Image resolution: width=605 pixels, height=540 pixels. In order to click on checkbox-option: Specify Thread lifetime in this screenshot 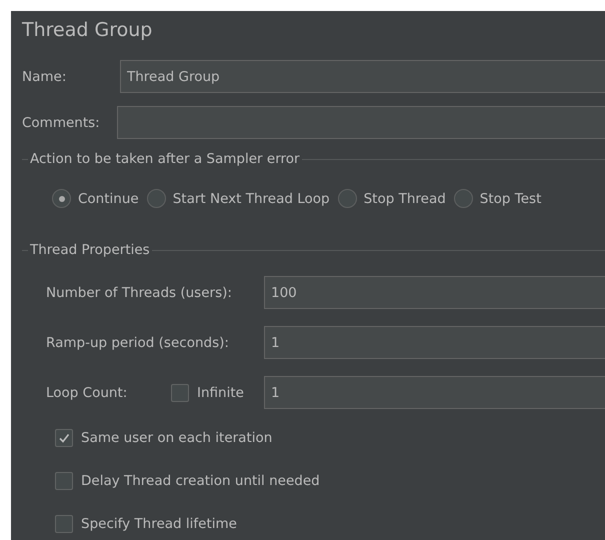, I will do `click(330, 524)`.